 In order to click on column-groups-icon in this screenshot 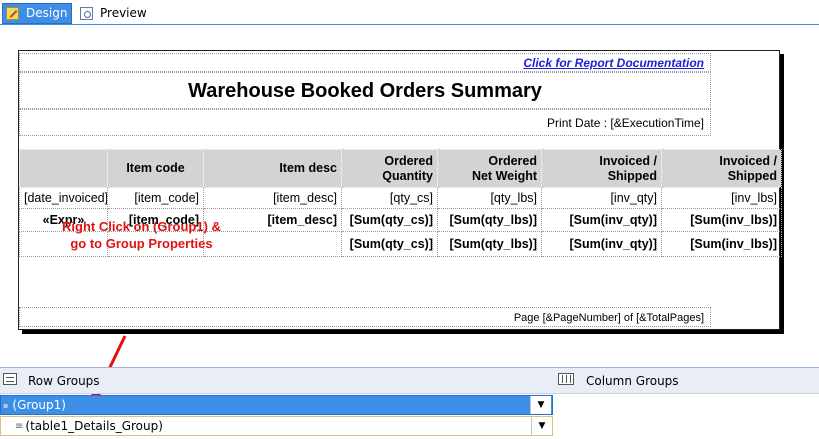, I will do `click(566, 379)`.